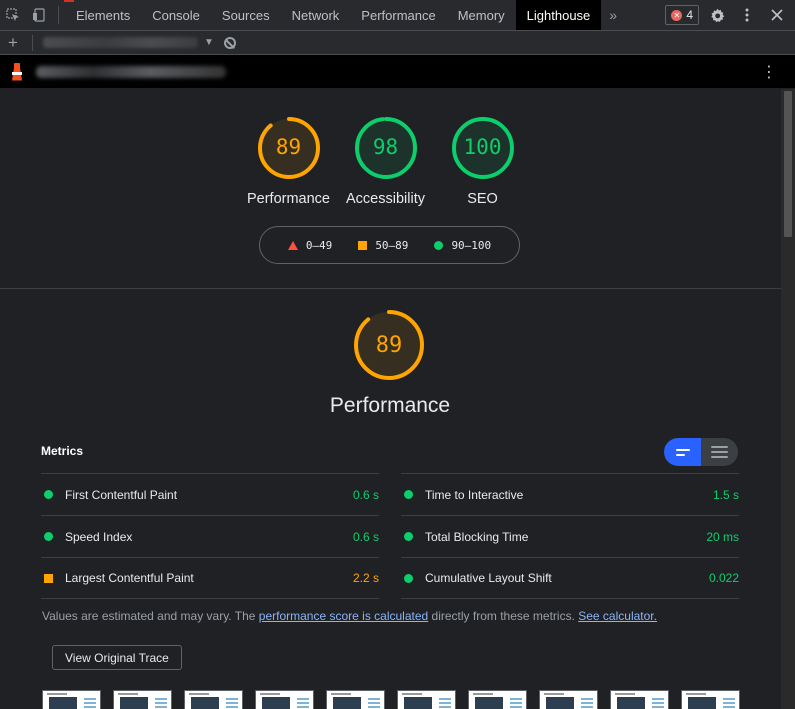  What do you see at coordinates (391, 699) in the screenshot?
I see `filmstrip` at bounding box center [391, 699].